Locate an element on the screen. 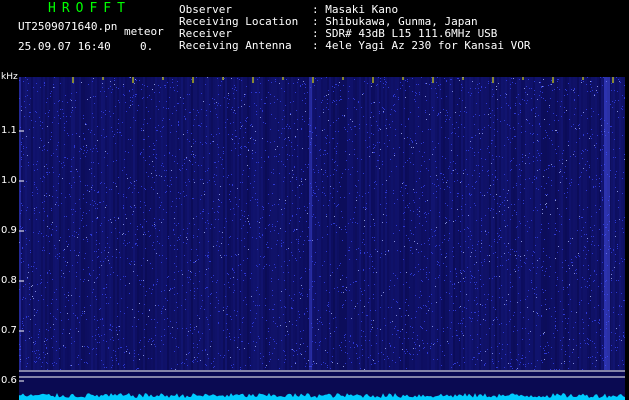  y-tick-label: 0.9 is located at coordinates (9, 230).